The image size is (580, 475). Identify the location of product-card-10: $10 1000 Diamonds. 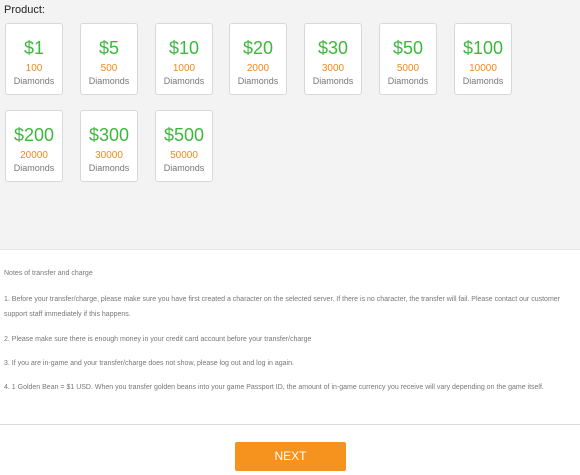
(184, 59).